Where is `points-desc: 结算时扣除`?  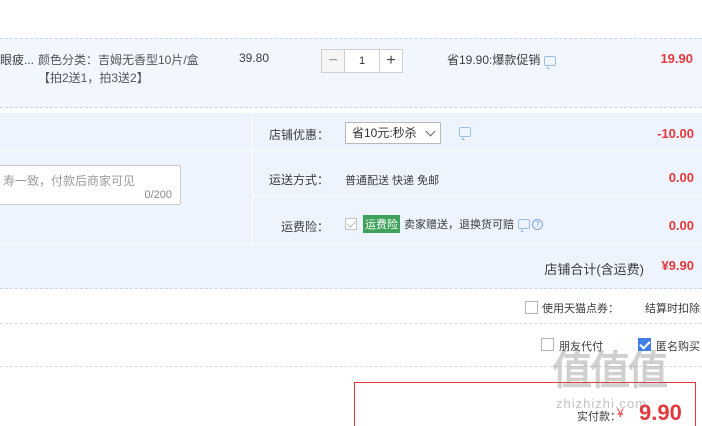
points-desc: 结算时扣除 is located at coordinates (672, 309).